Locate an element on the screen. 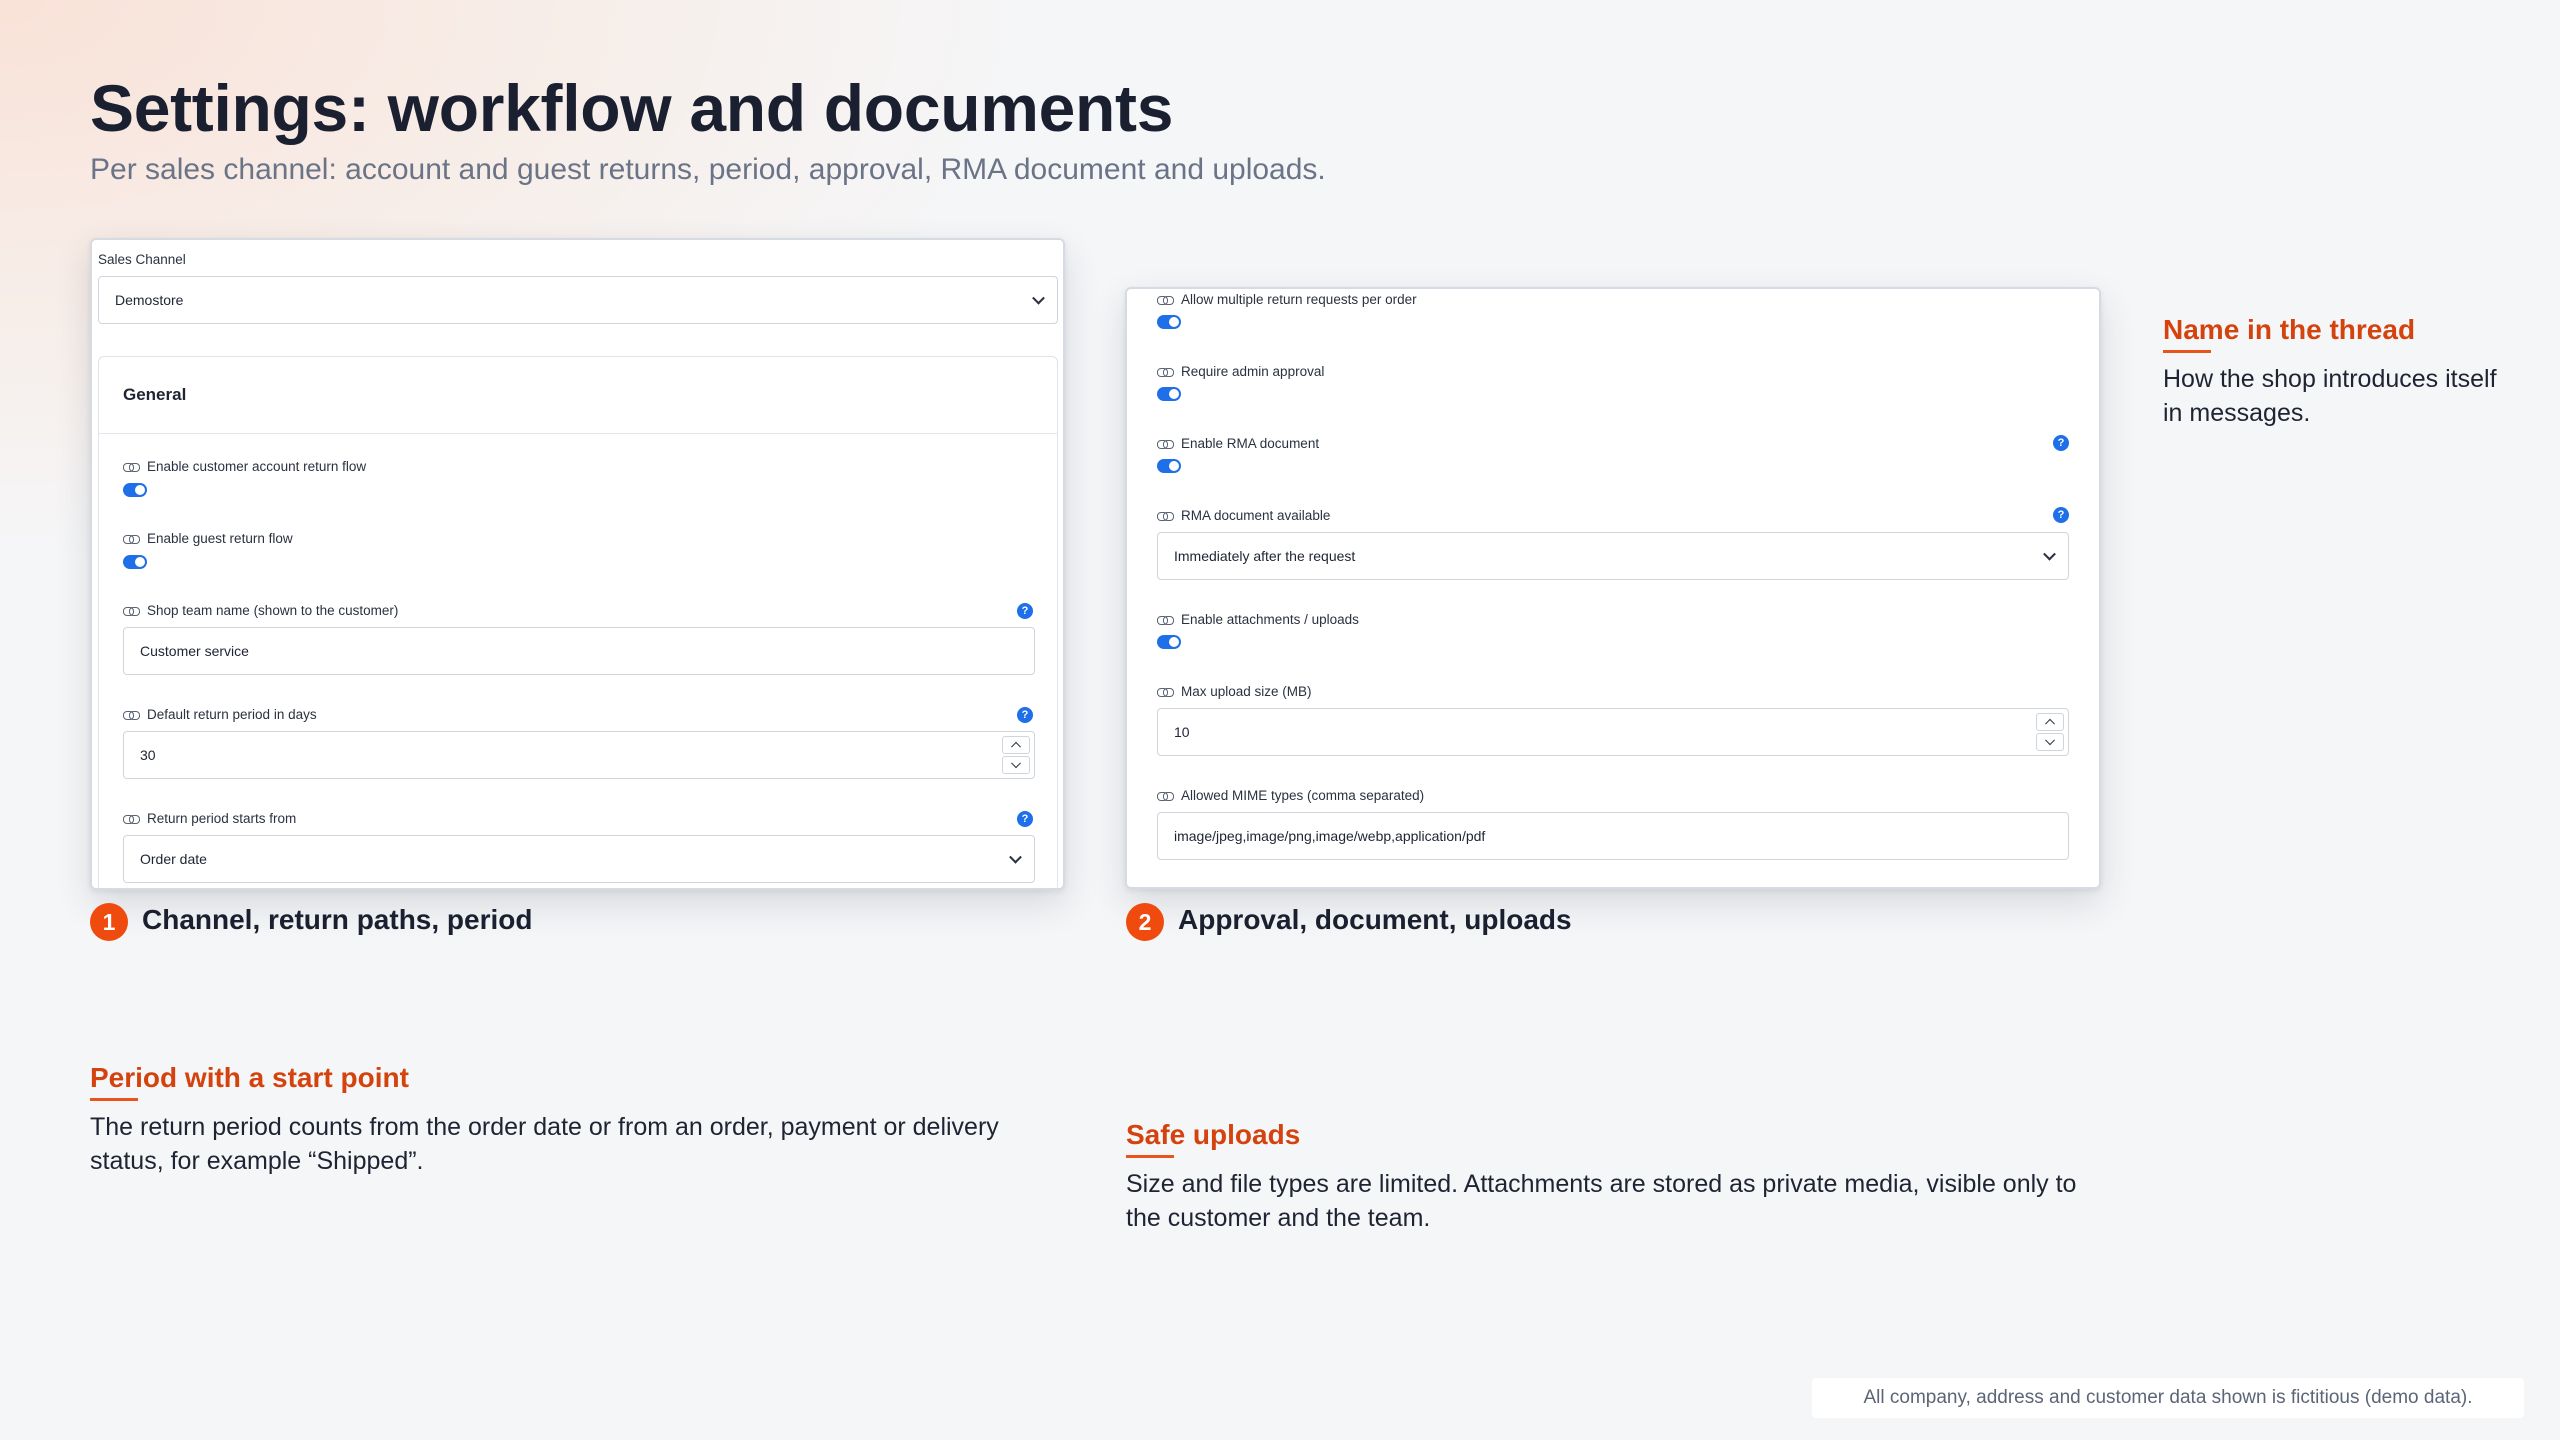 Image resolution: width=2560 pixels, height=1440 pixels. note-title-thread: Name in the thread is located at coordinates (2289, 329).